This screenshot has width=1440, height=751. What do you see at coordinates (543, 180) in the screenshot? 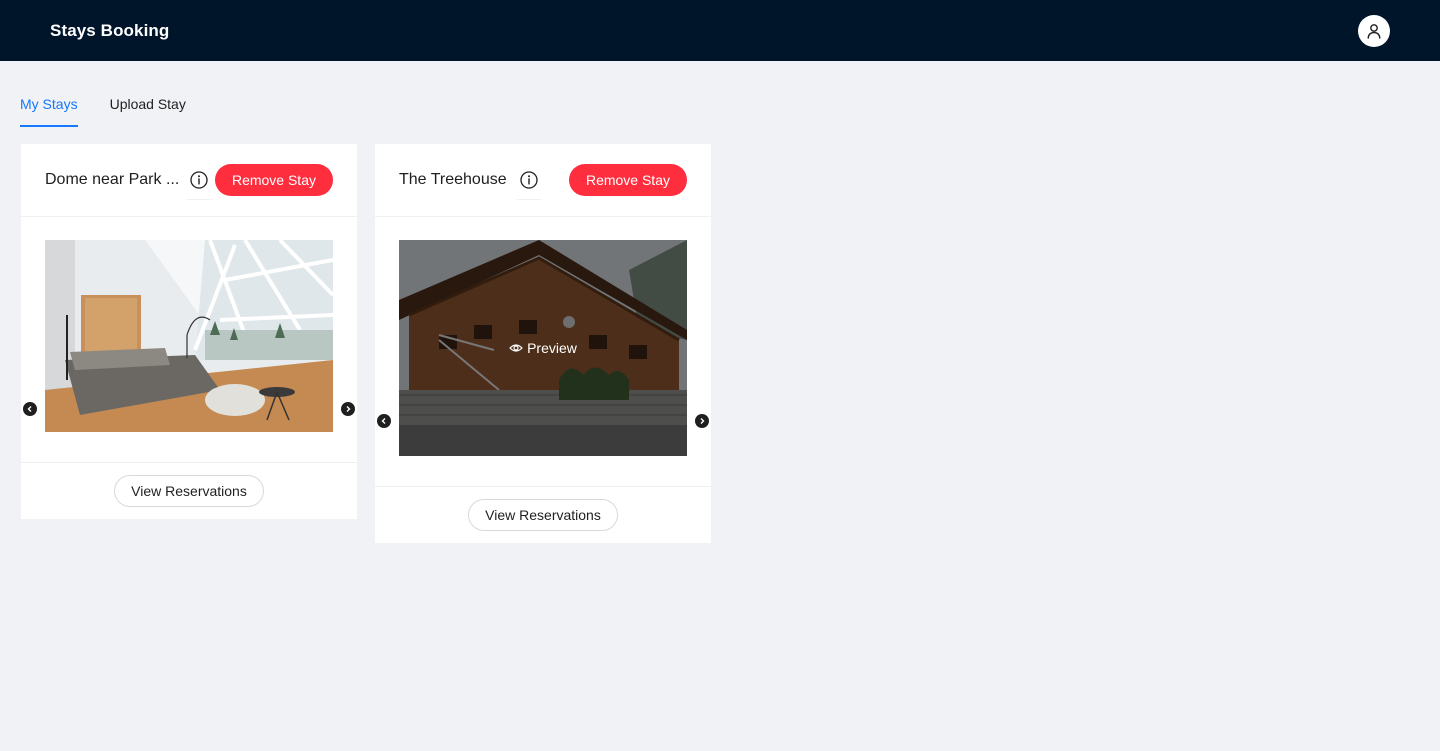
I see `card-header: The Treehouse Remove Stay` at bounding box center [543, 180].